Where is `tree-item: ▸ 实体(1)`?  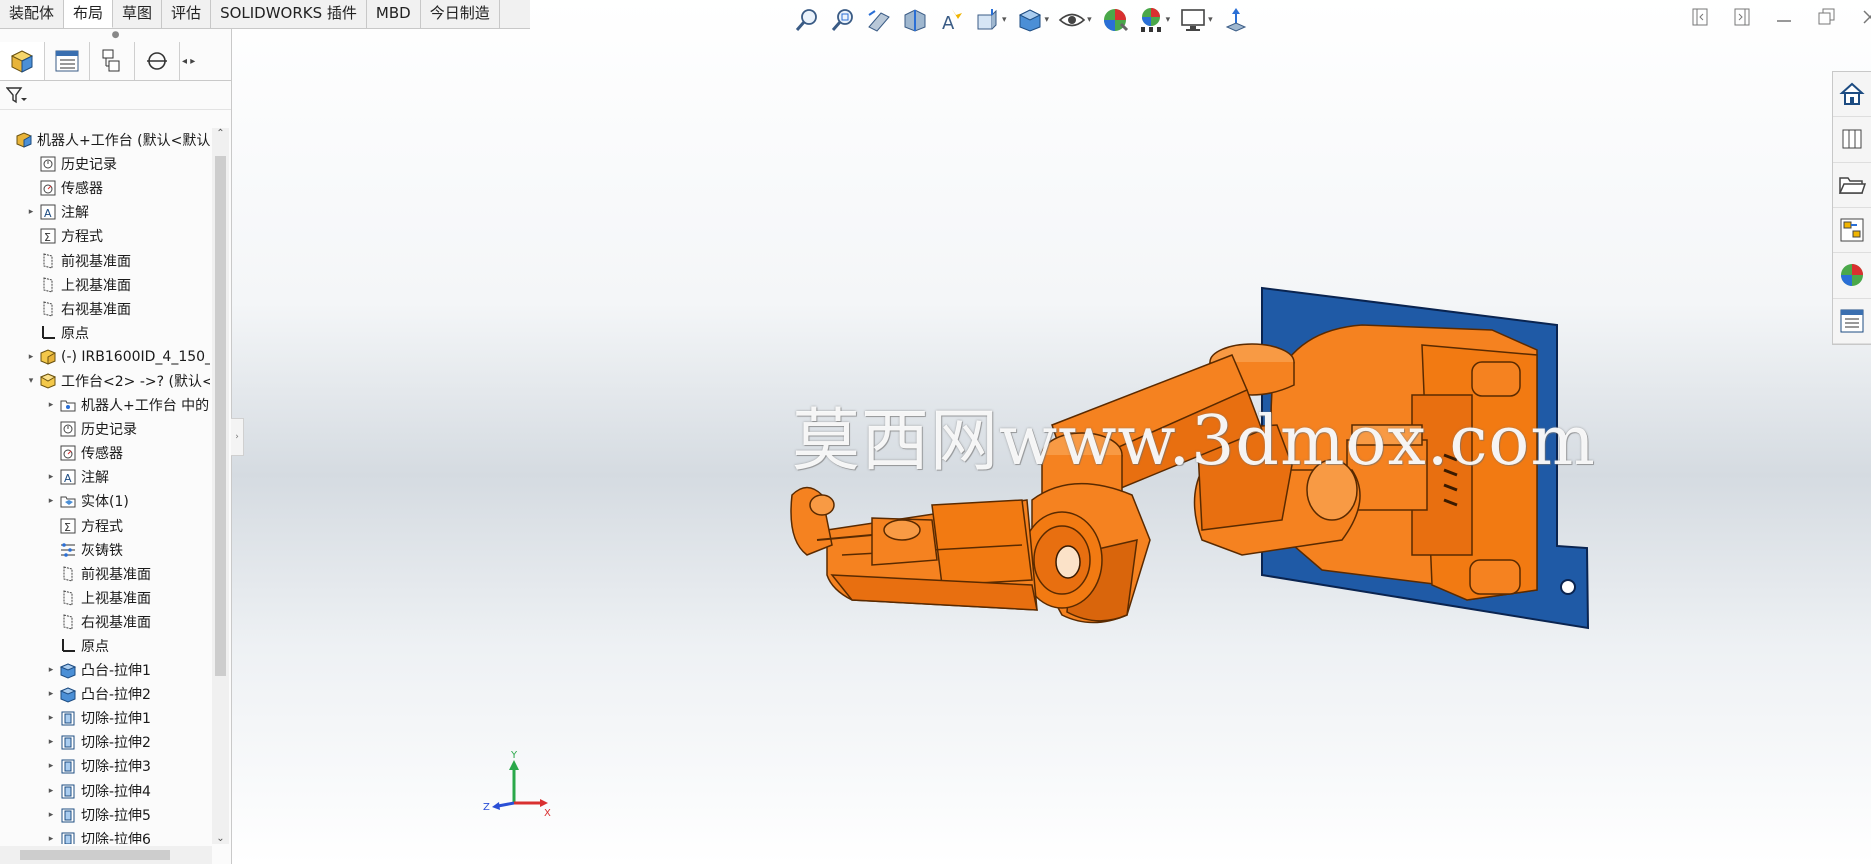
tree-item: ▸ 实体(1) is located at coordinates (105, 501).